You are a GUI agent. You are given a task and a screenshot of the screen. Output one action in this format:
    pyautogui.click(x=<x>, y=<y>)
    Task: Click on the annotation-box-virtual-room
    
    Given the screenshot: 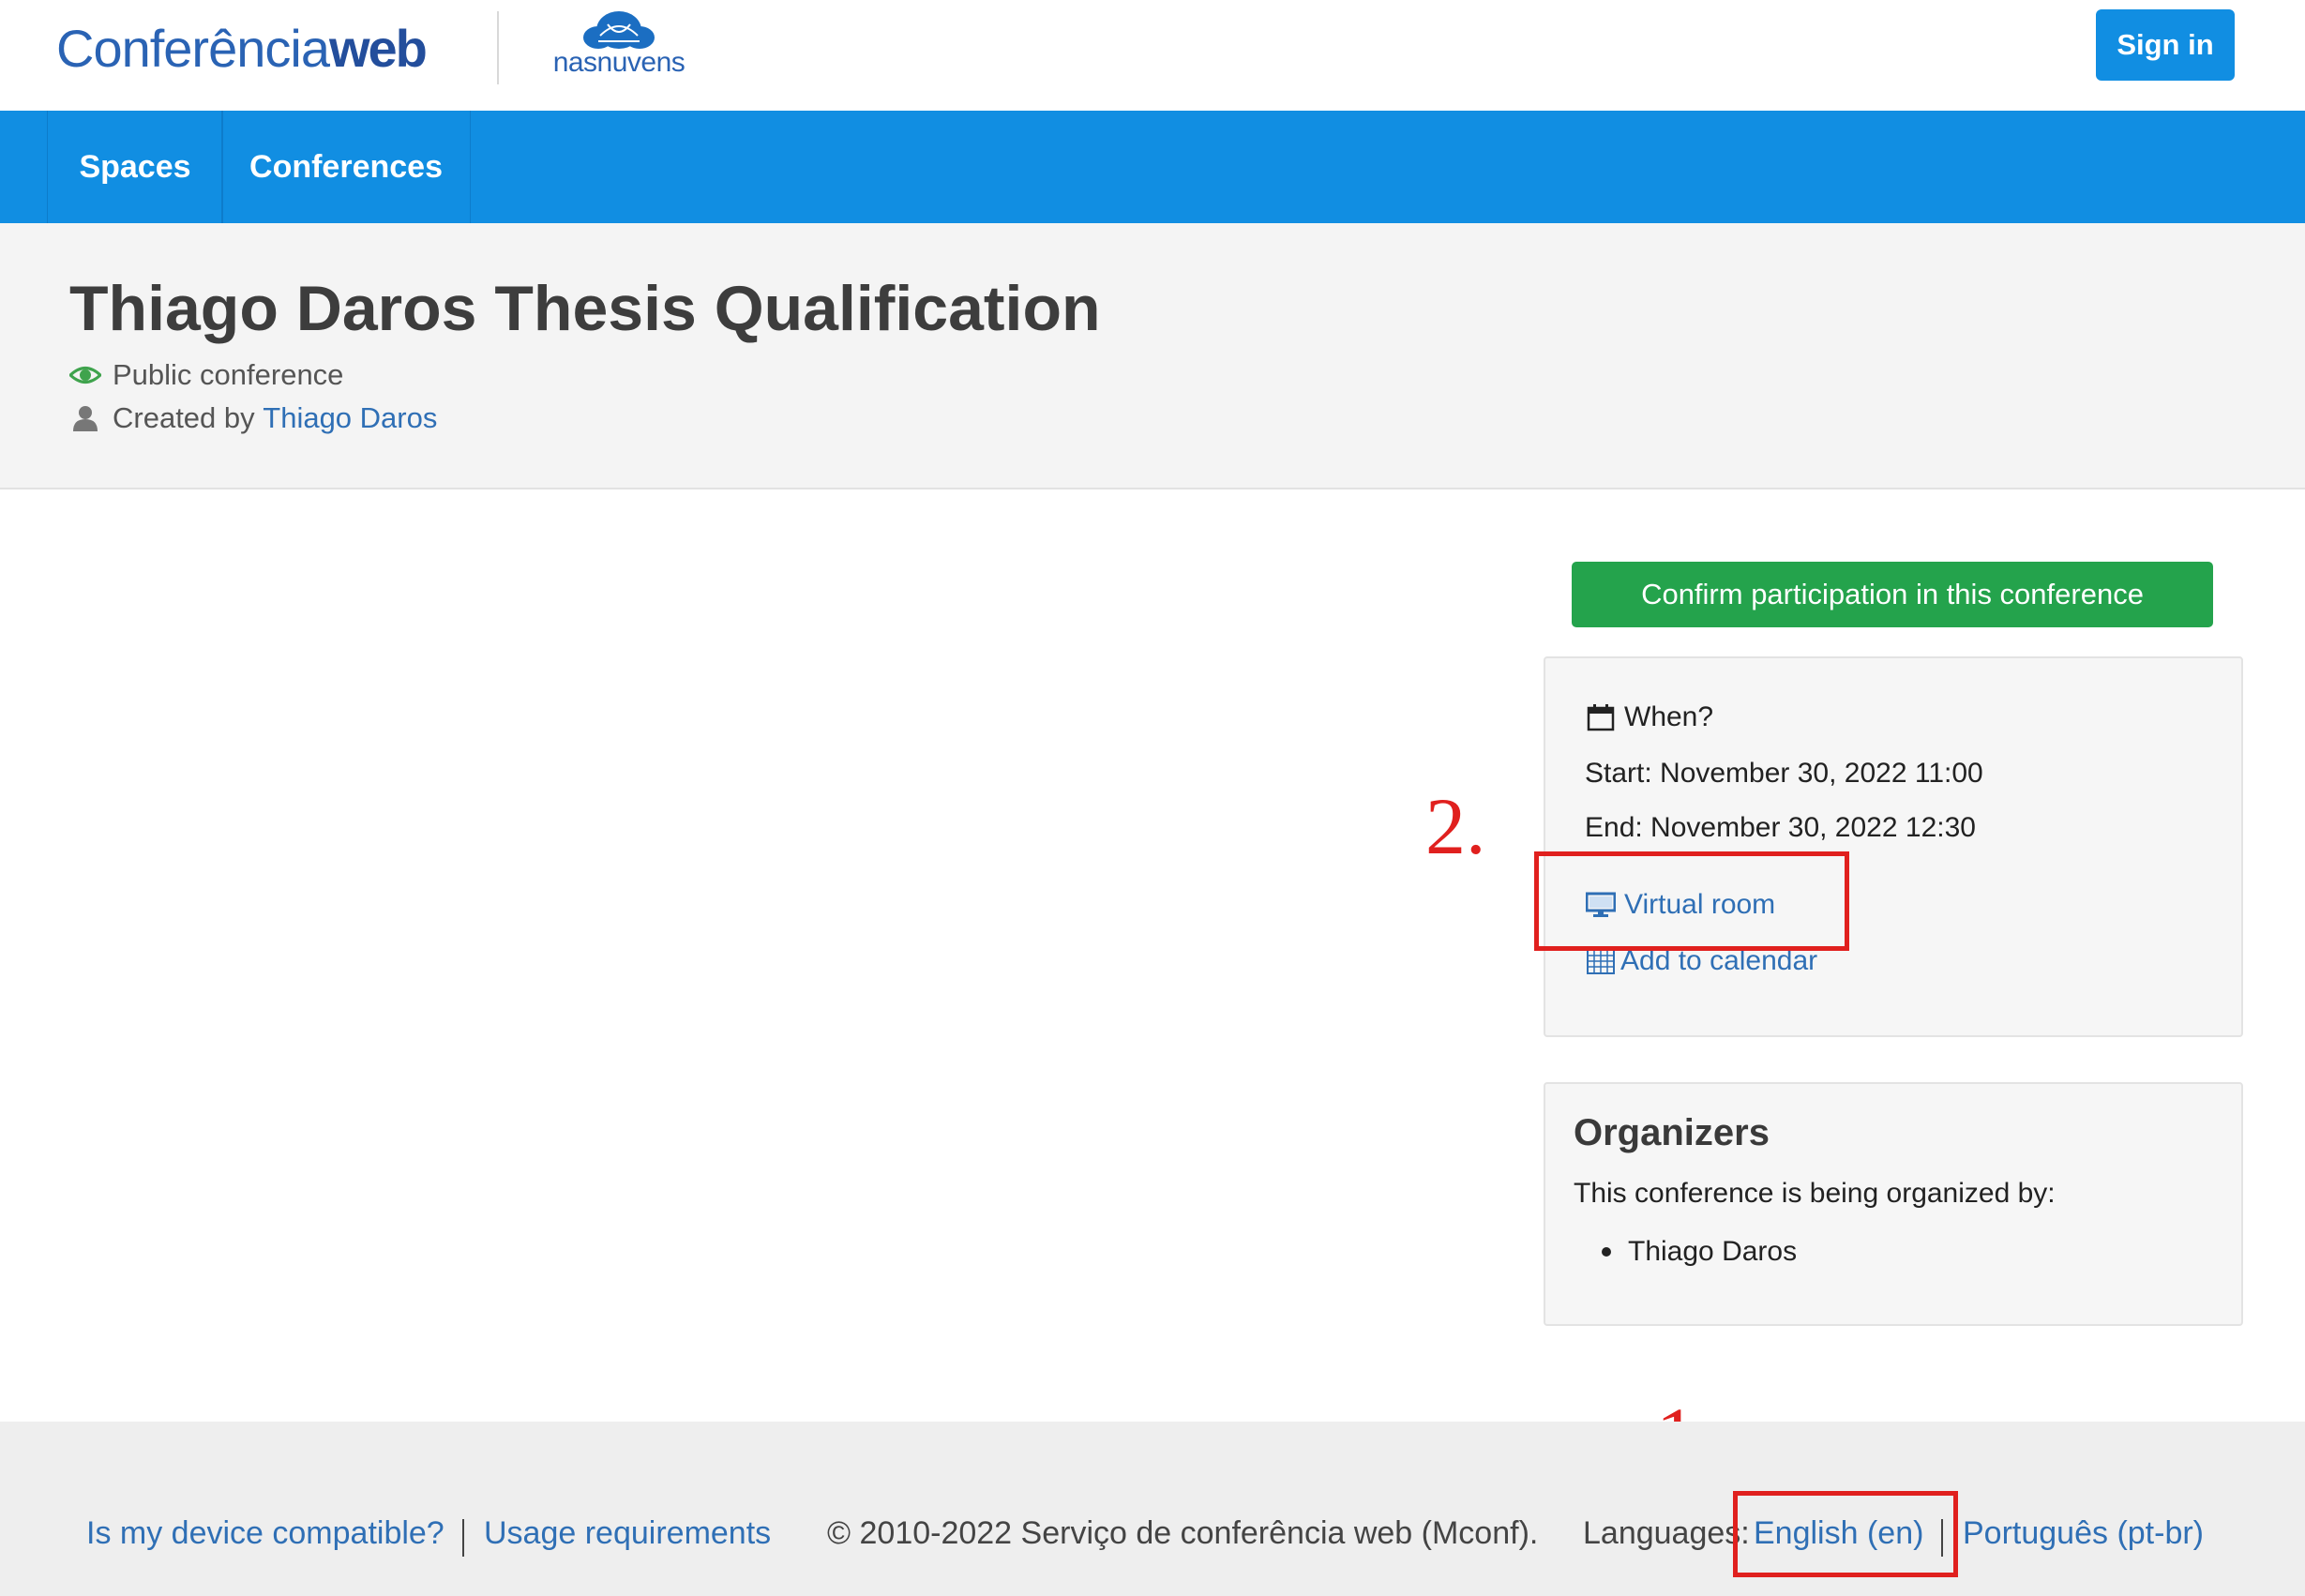 What is the action you would take?
    pyautogui.click(x=1692, y=901)
    